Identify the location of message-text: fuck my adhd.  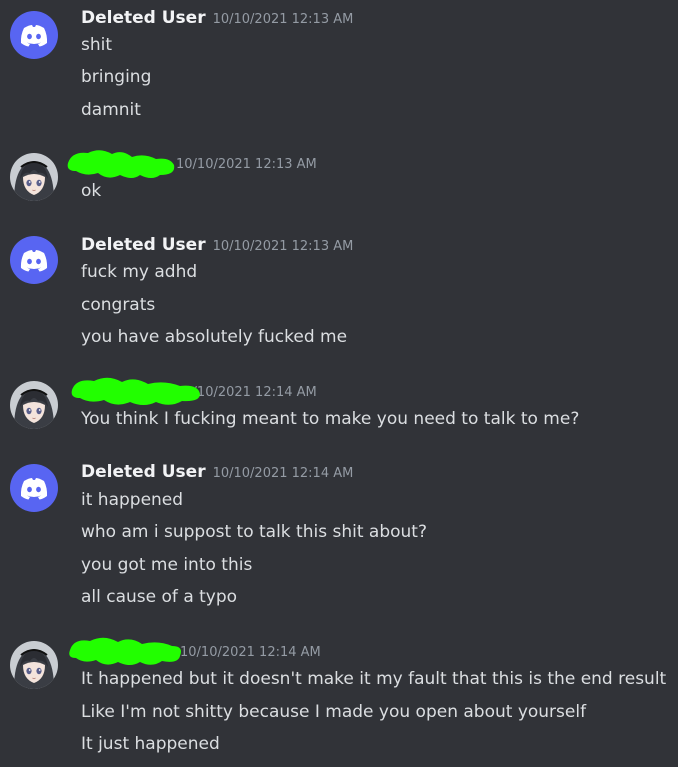
(139, 272).